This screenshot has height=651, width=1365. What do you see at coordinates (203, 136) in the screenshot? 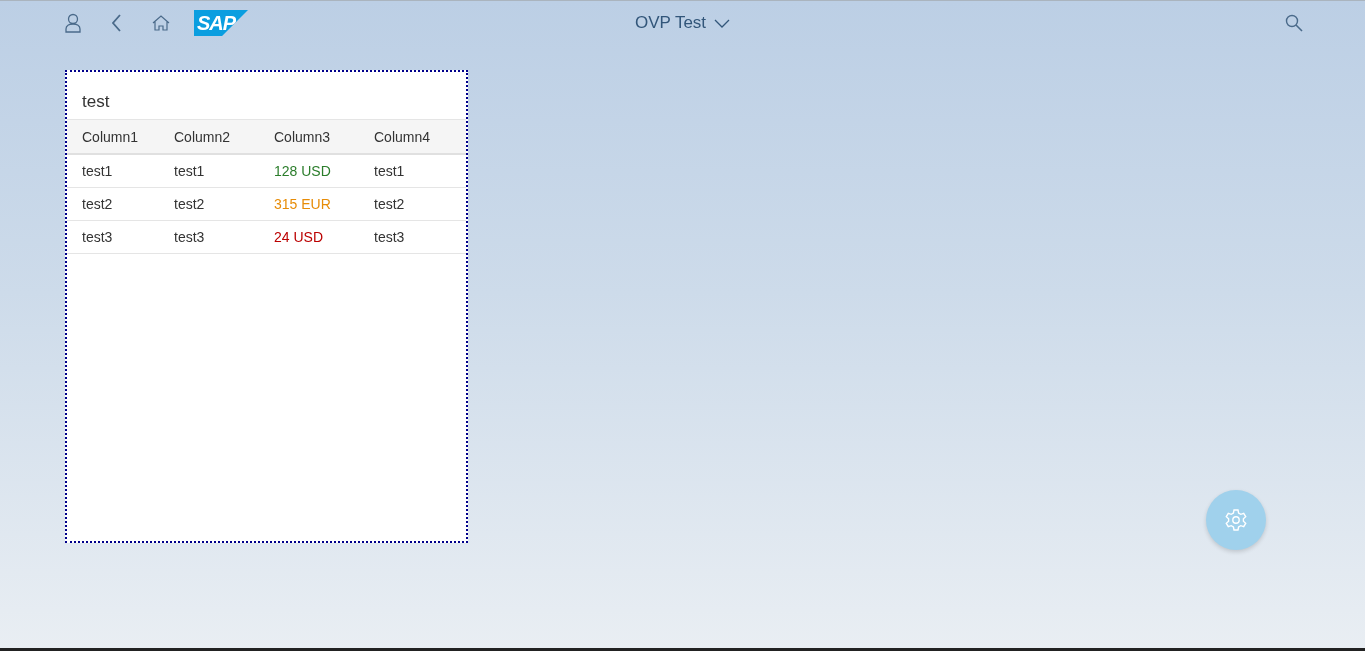
I see `column-header: Column2` at bounding box center [203, 136].